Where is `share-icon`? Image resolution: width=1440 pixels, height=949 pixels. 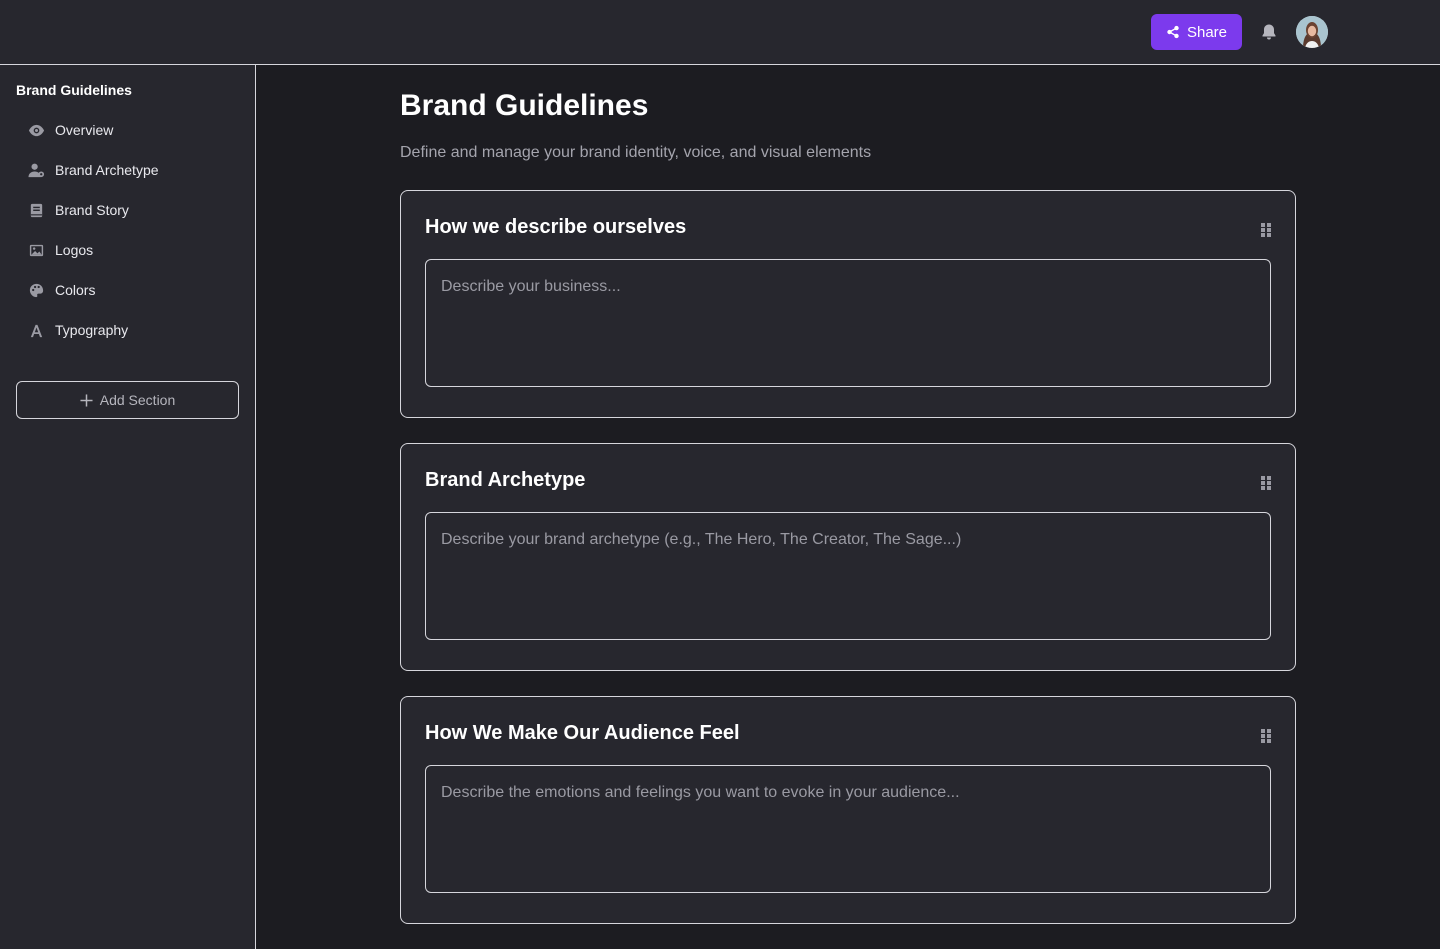 share-icon is located at coordinates (1173, 32).